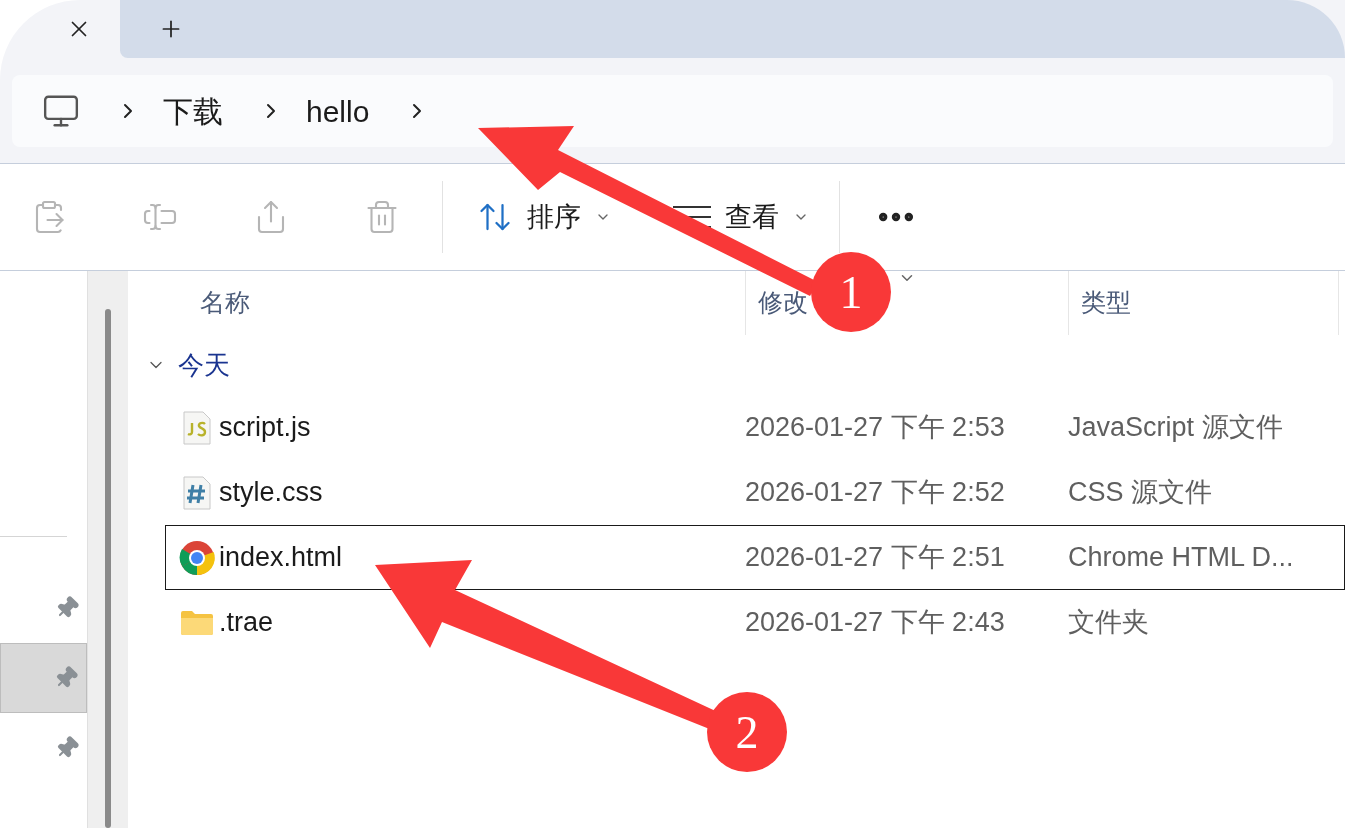 The image size is (1345, 828). Describe the element at coordinates (271, 493) in the screenshot. I see `file-name: style.css` at that location.